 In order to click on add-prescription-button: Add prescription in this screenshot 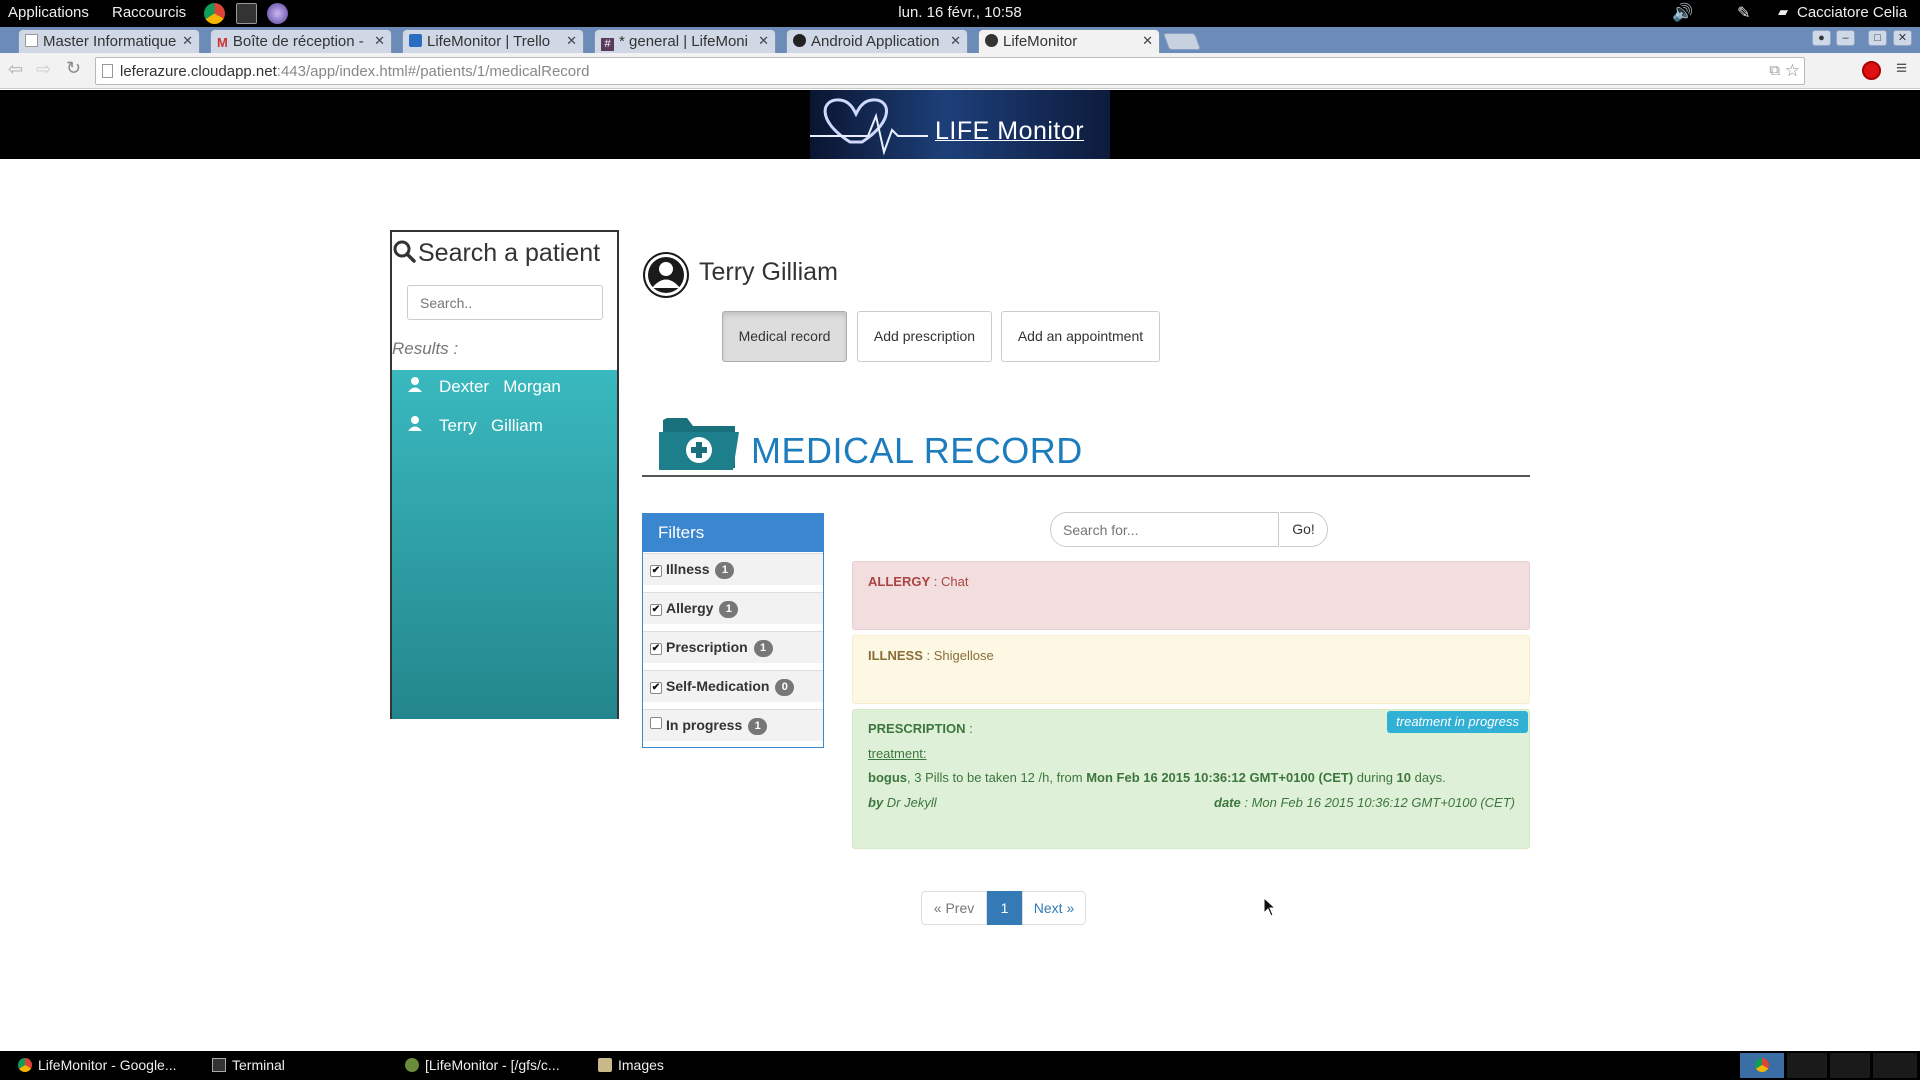, I will do `click(924, 336)`.